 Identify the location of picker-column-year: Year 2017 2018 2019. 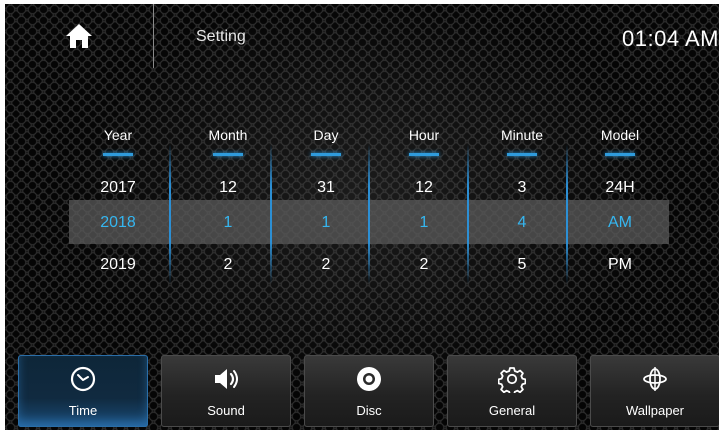
(118, 202).